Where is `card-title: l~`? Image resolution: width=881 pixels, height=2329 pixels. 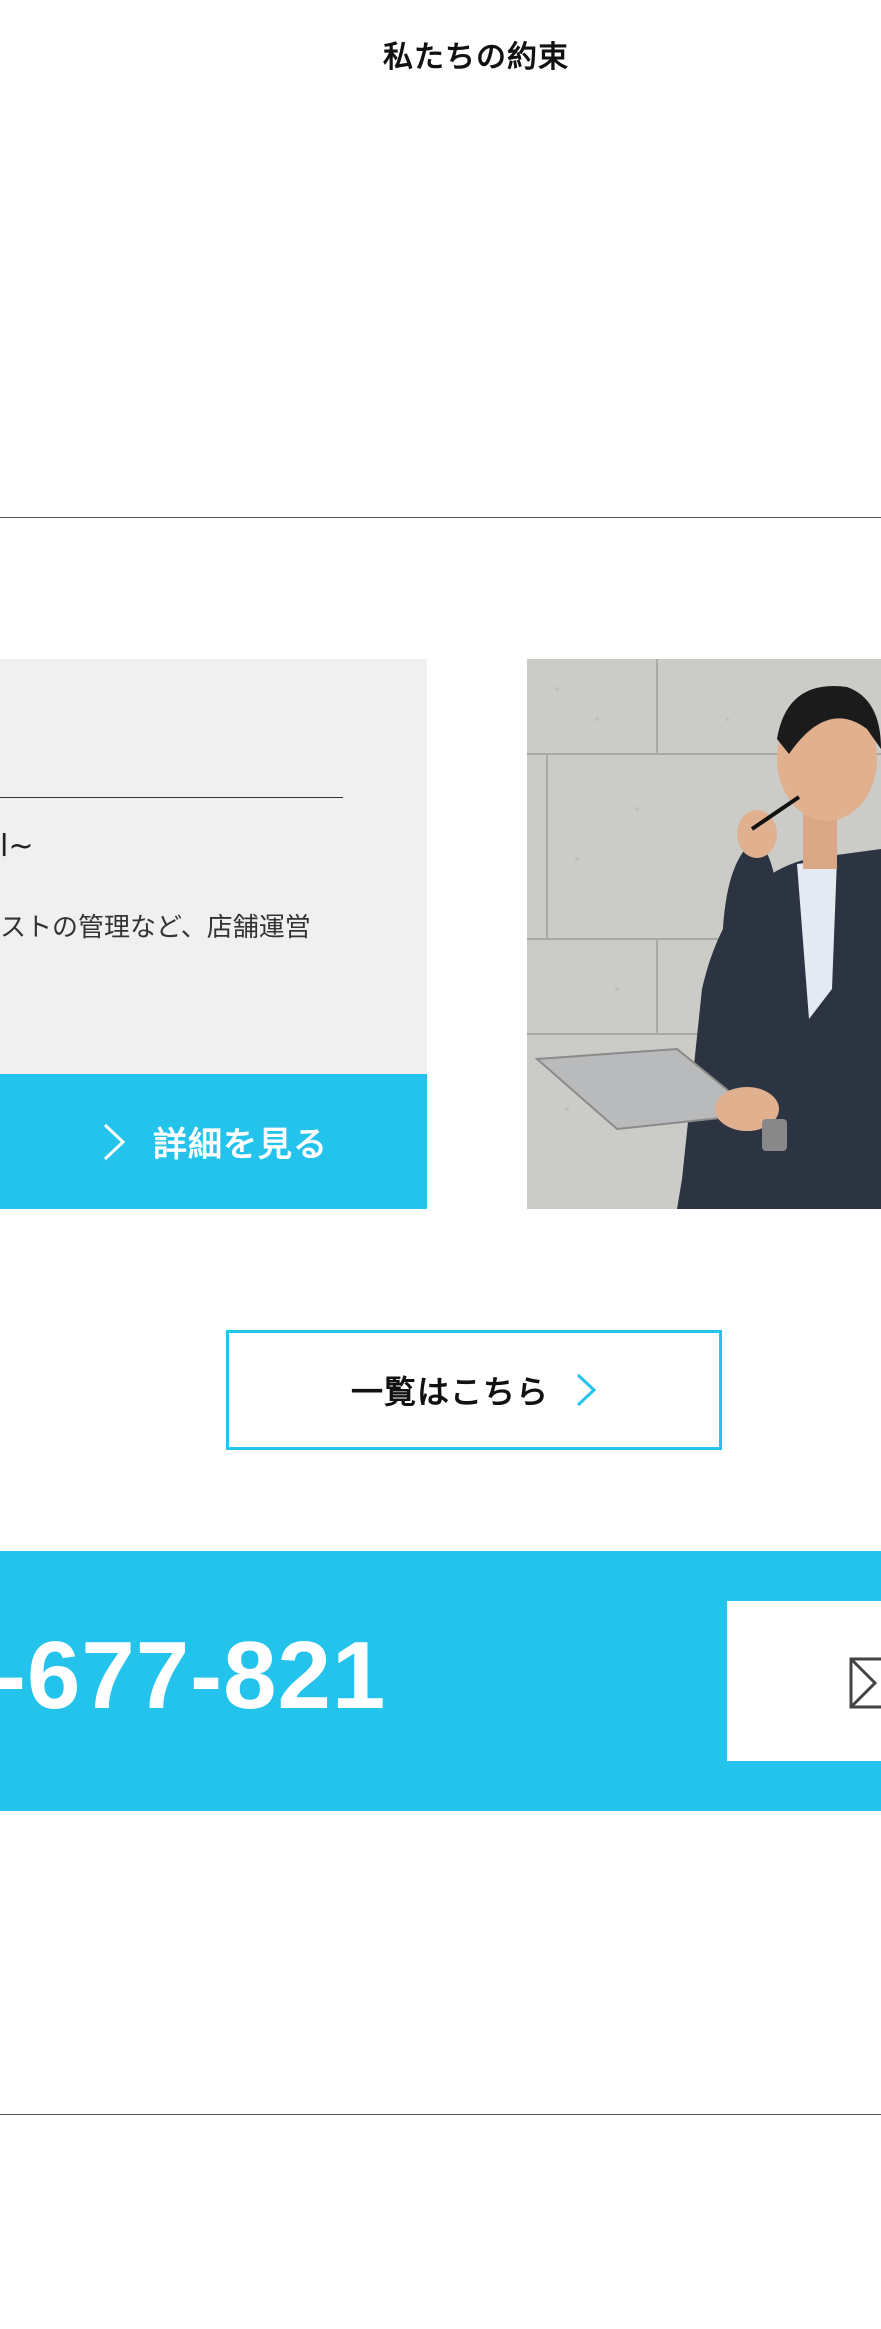 card-title: l~ is located at coordinates (17, 846).